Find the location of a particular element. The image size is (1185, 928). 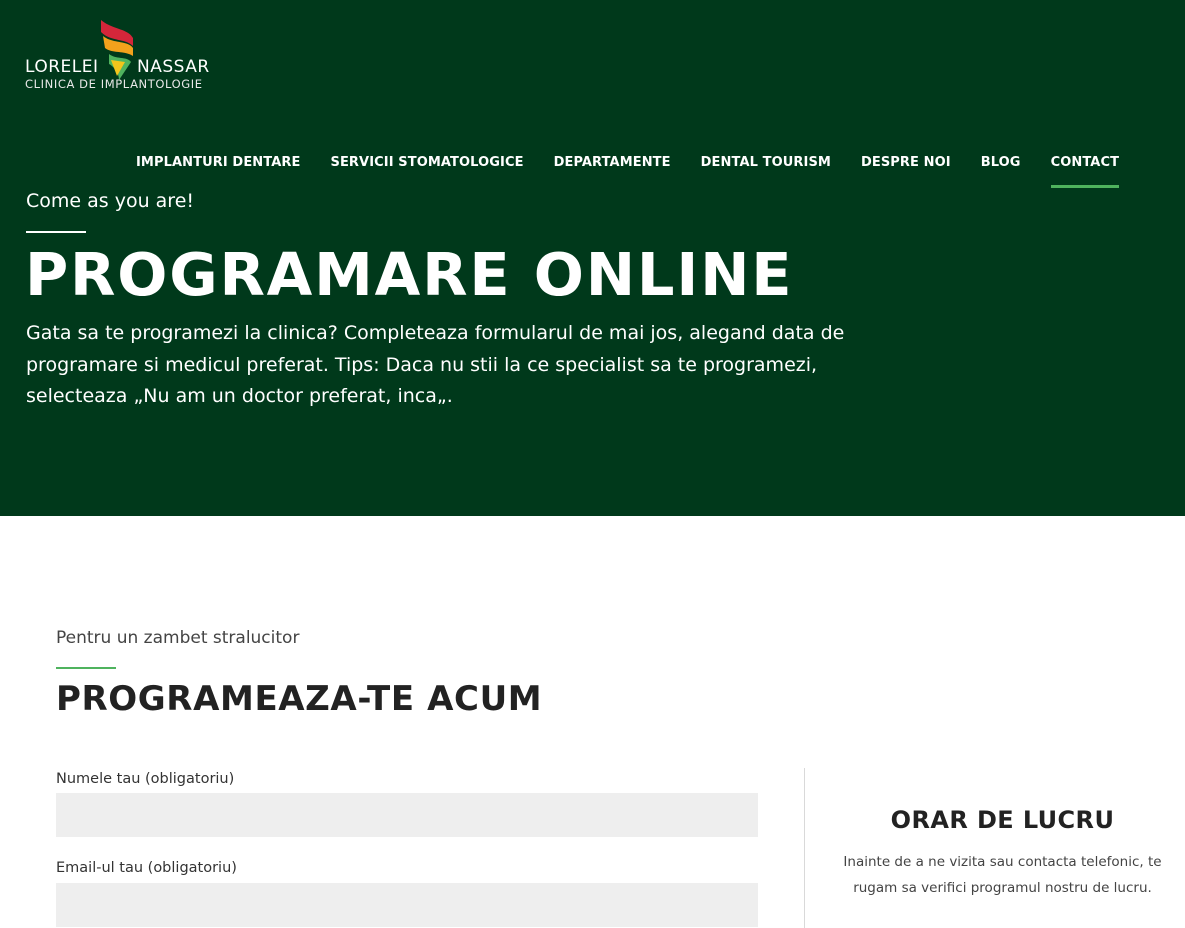

nav-item-contact: CONTACT is located at coordinates (1085, 171).